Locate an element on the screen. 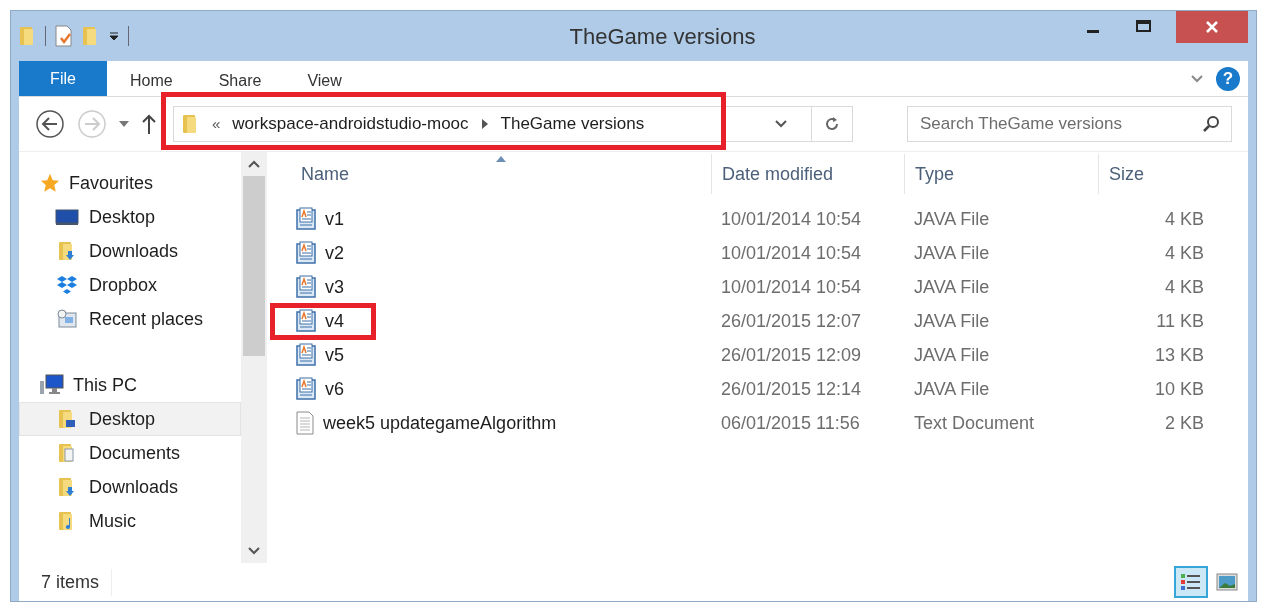 This screenshot has height=605, width=1271. nav-item: Music is located at coordinates (130, 521).